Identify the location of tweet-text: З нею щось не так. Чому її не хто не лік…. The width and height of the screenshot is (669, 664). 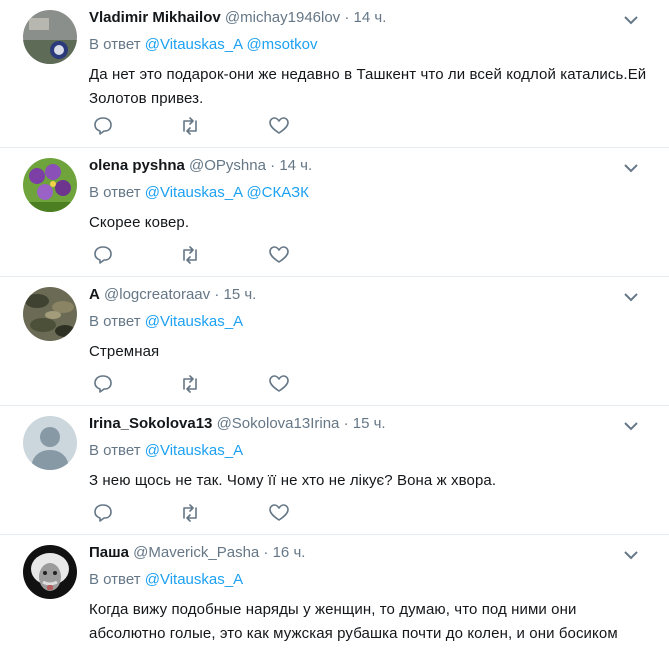
(293, 480).